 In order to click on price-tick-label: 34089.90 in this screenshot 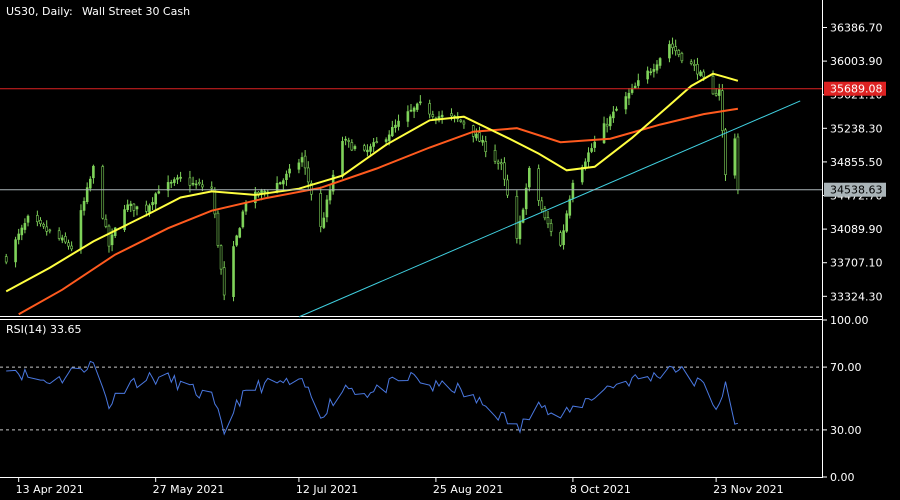, I will do `click(856, 229)`.